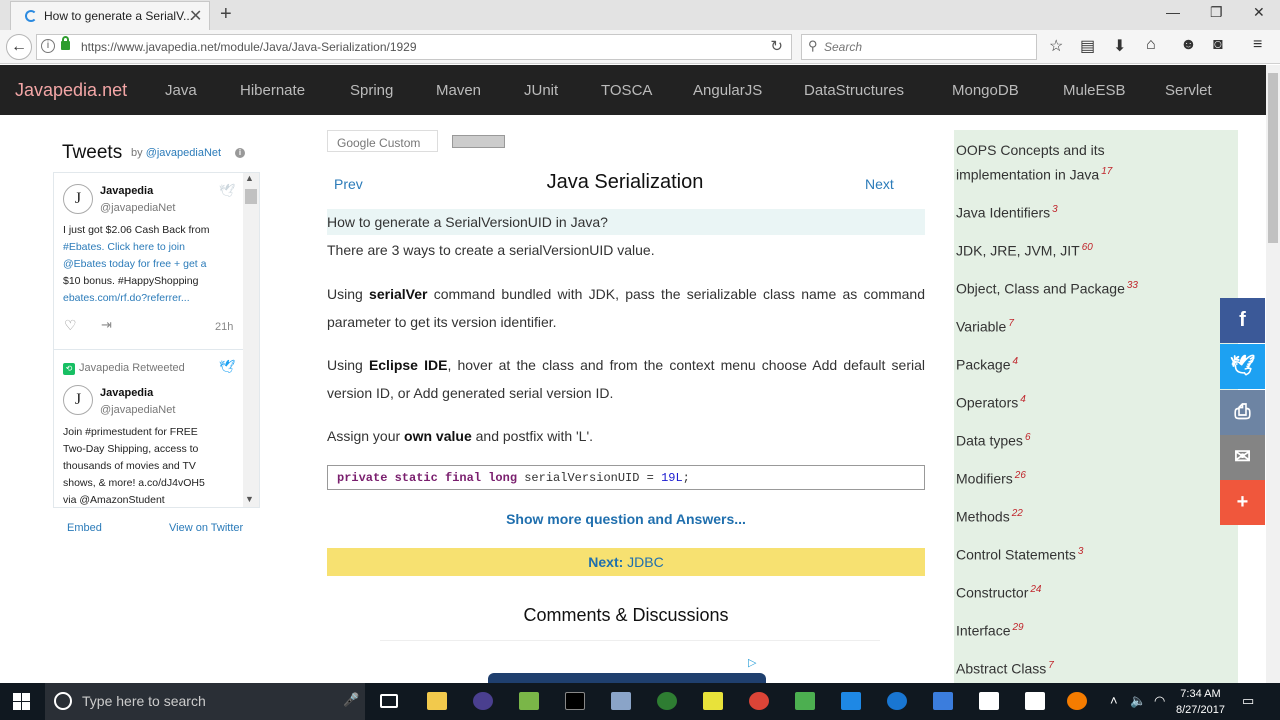  I want to click on nav-maven: Maven, so click(458, 90).